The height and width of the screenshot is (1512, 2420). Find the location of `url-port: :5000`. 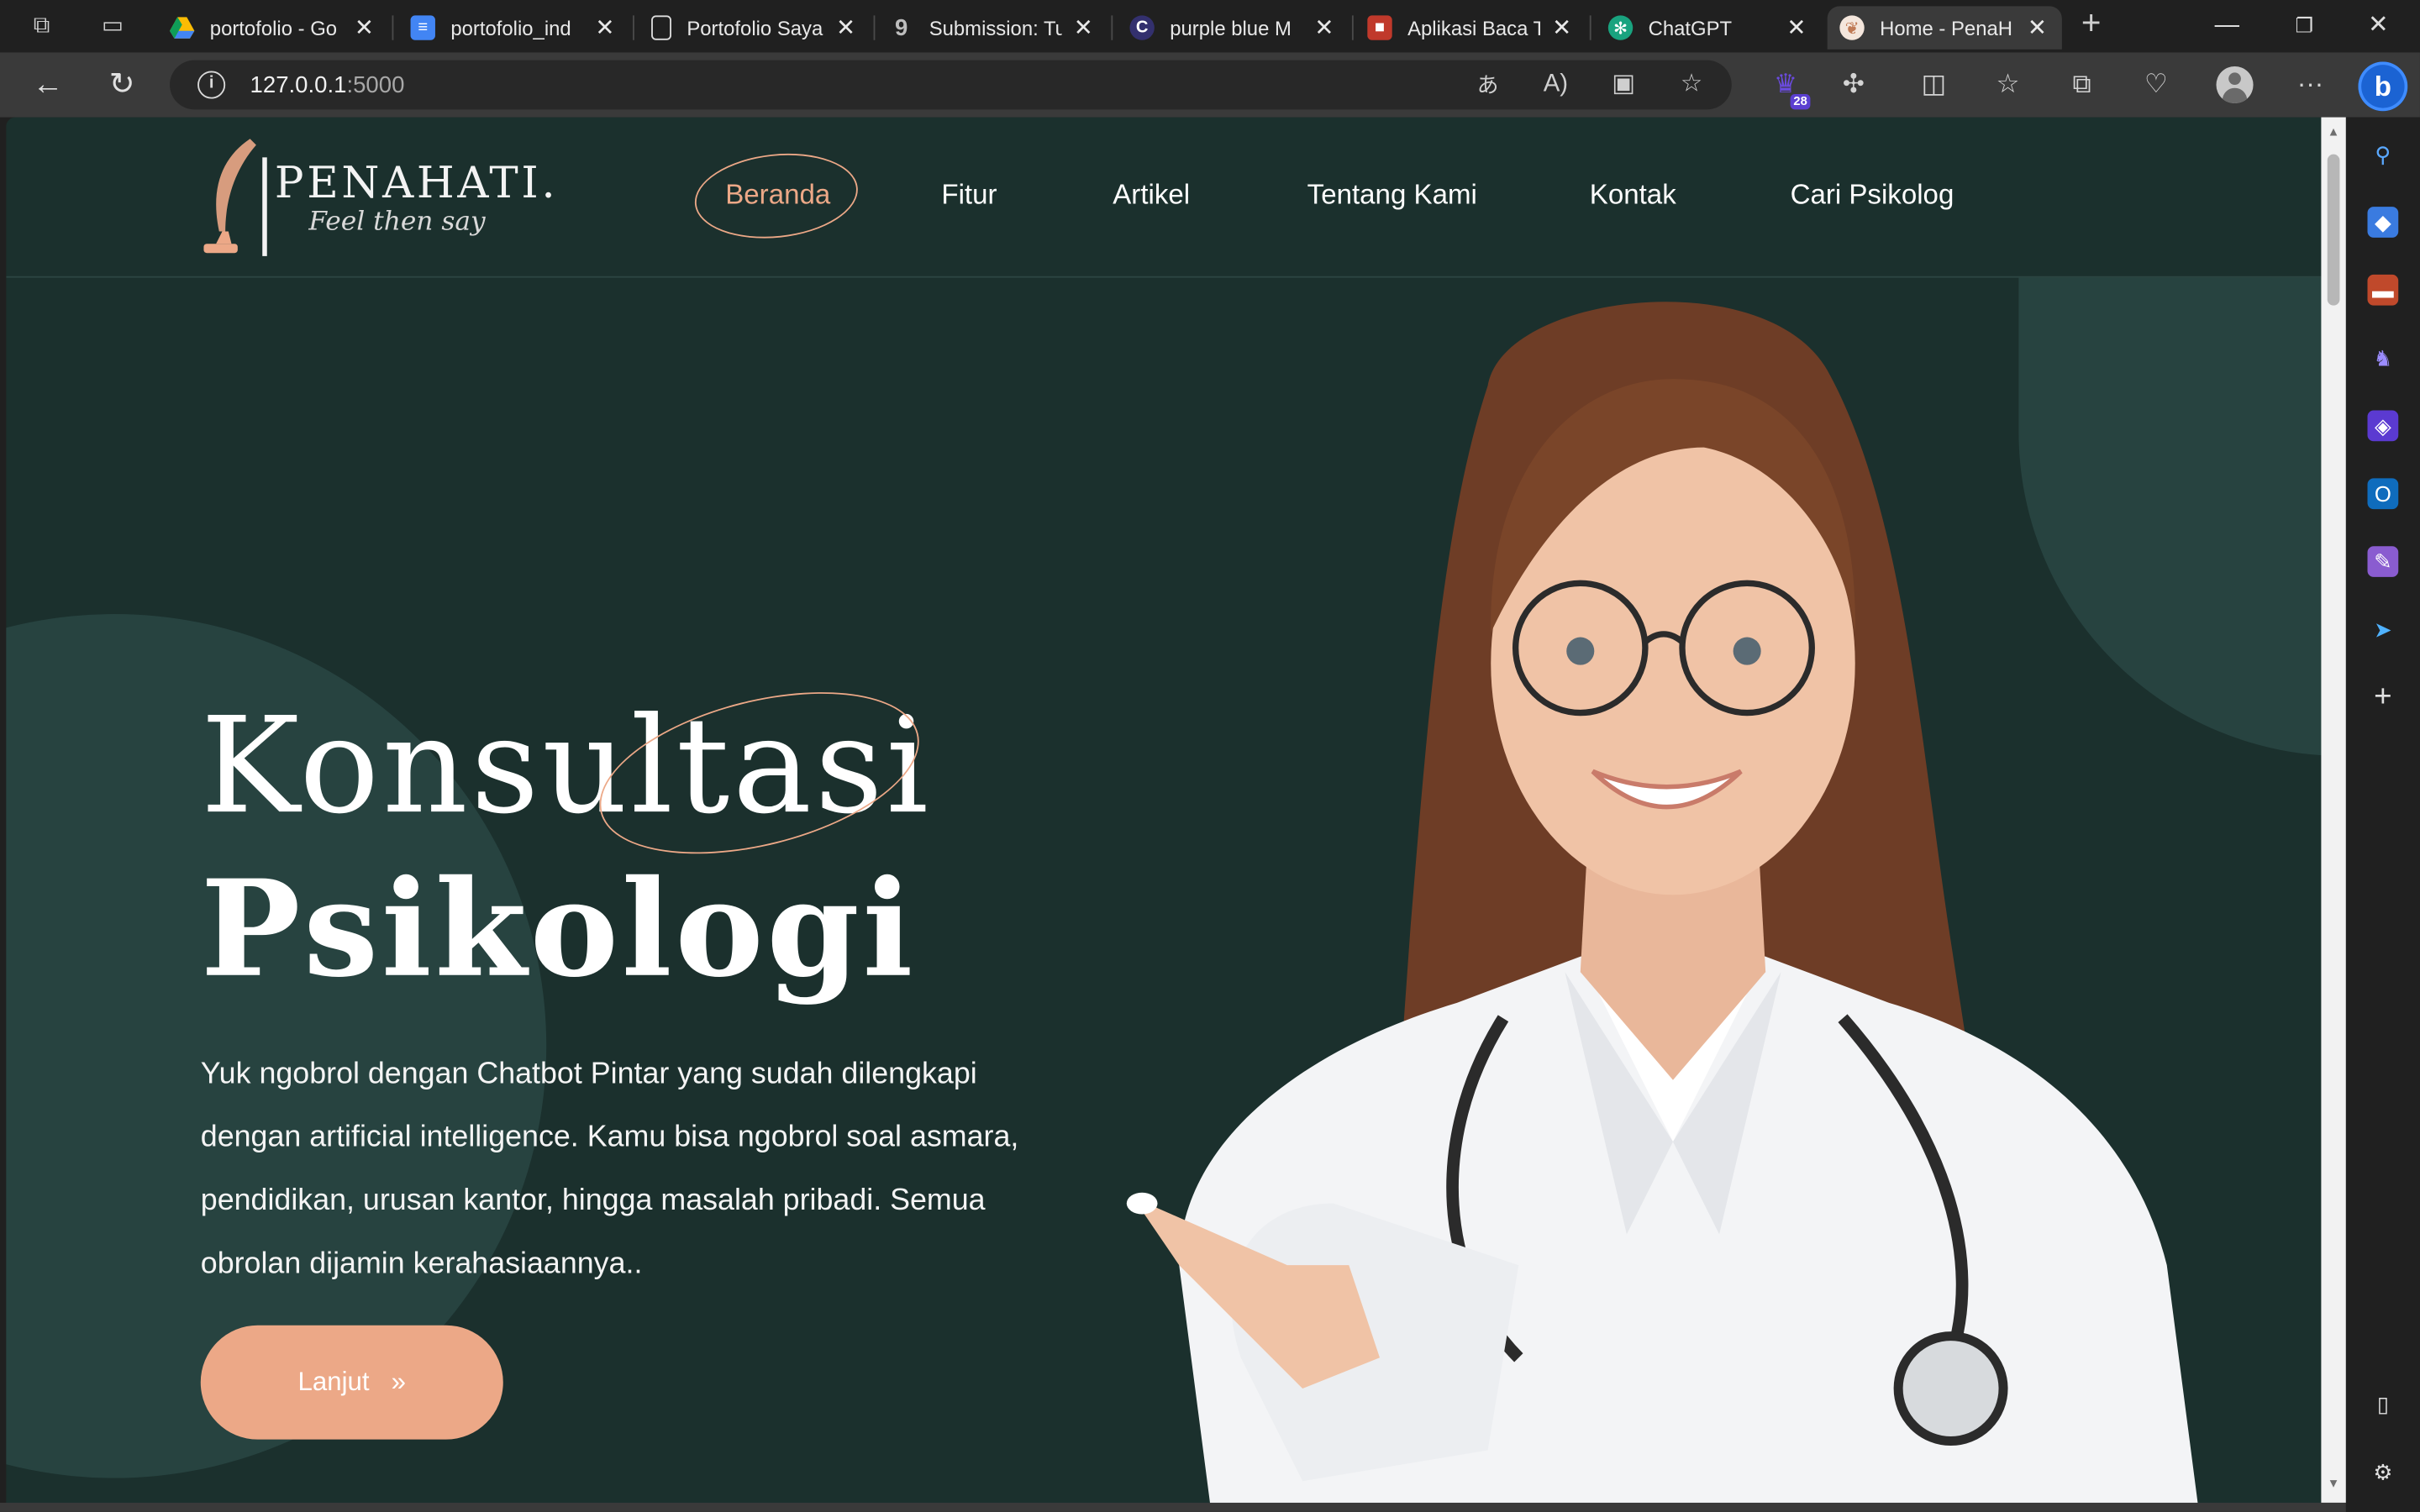

url-port: :5000 is located at coordinates (375, 85).